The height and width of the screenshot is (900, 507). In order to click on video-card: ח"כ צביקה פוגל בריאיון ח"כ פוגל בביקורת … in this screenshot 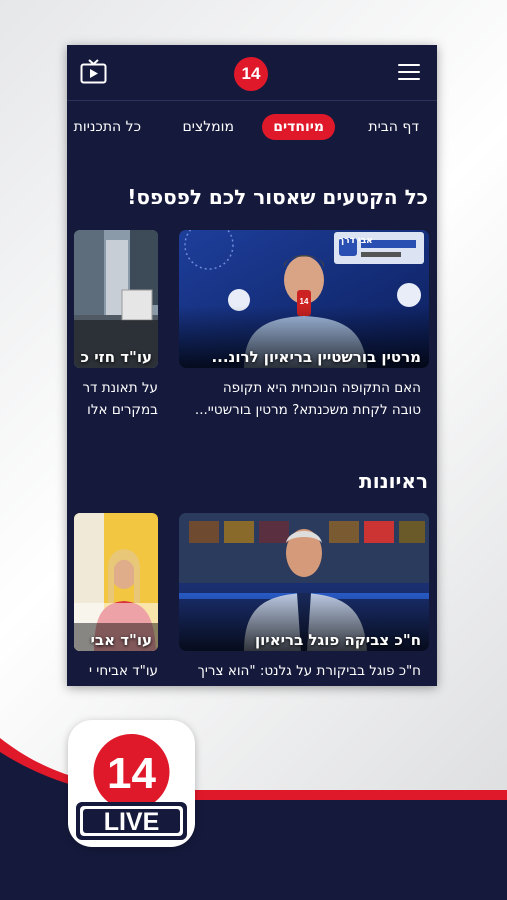, I will do `click(304, 599)`.